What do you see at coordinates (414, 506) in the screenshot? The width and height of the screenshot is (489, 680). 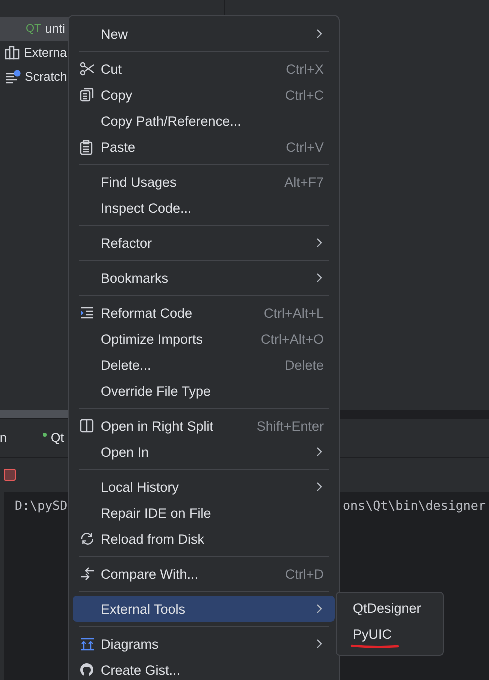 I see `console-text: ons\Qt\bin\designer` at bounding box center [414, 506].